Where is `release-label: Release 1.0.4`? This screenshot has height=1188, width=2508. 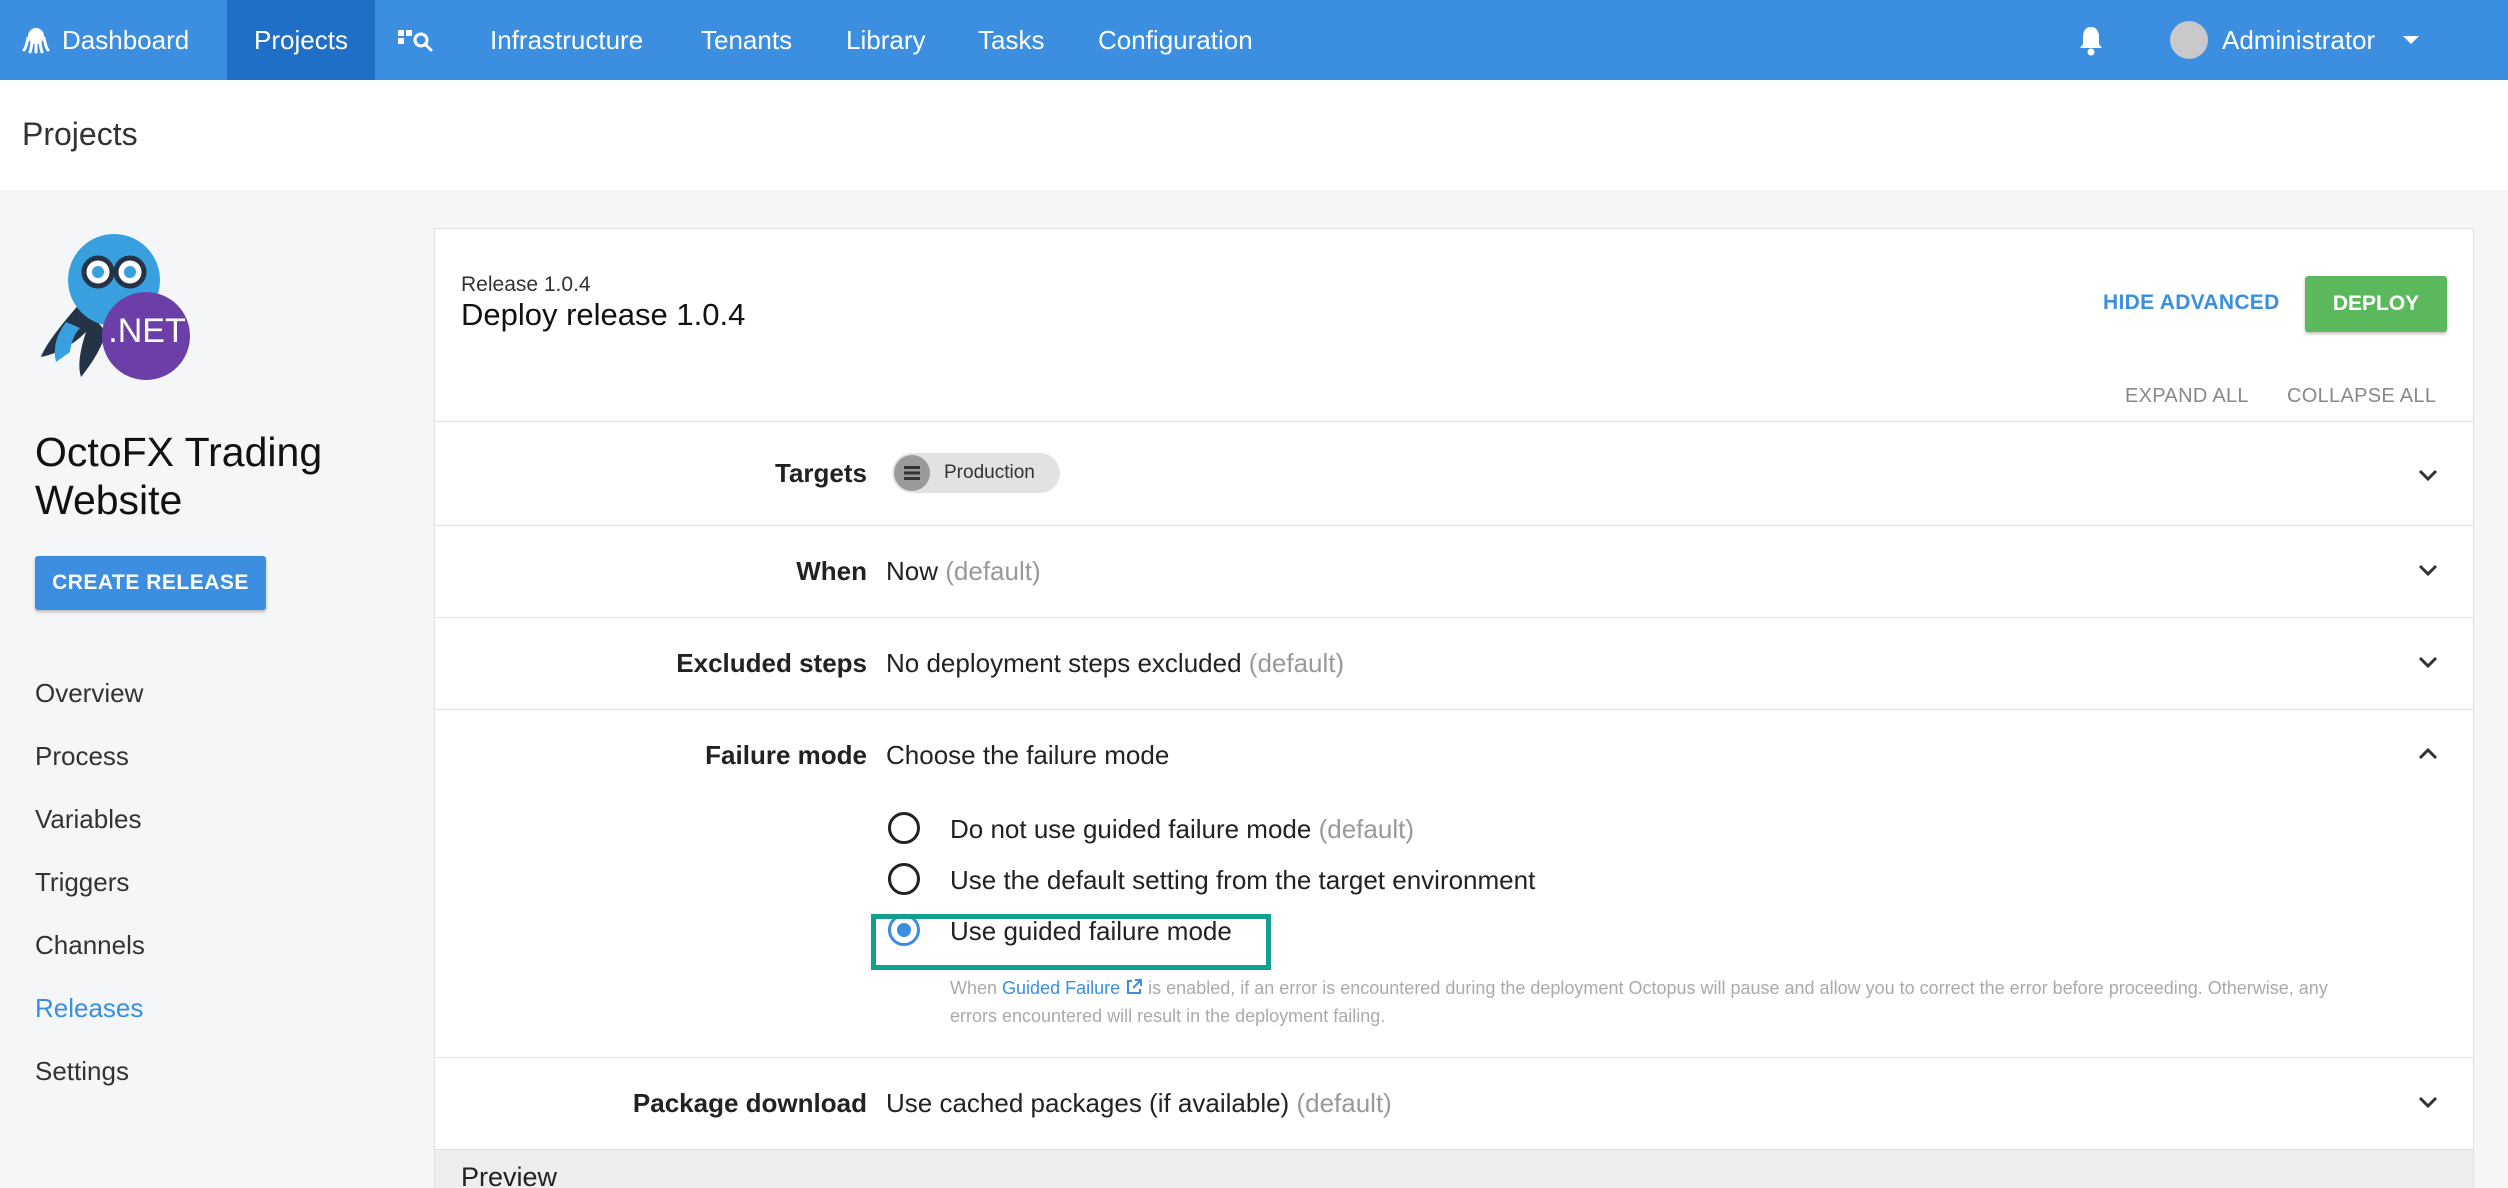
release-label: Release 1.0.4 is located at coordinates (526, 284).